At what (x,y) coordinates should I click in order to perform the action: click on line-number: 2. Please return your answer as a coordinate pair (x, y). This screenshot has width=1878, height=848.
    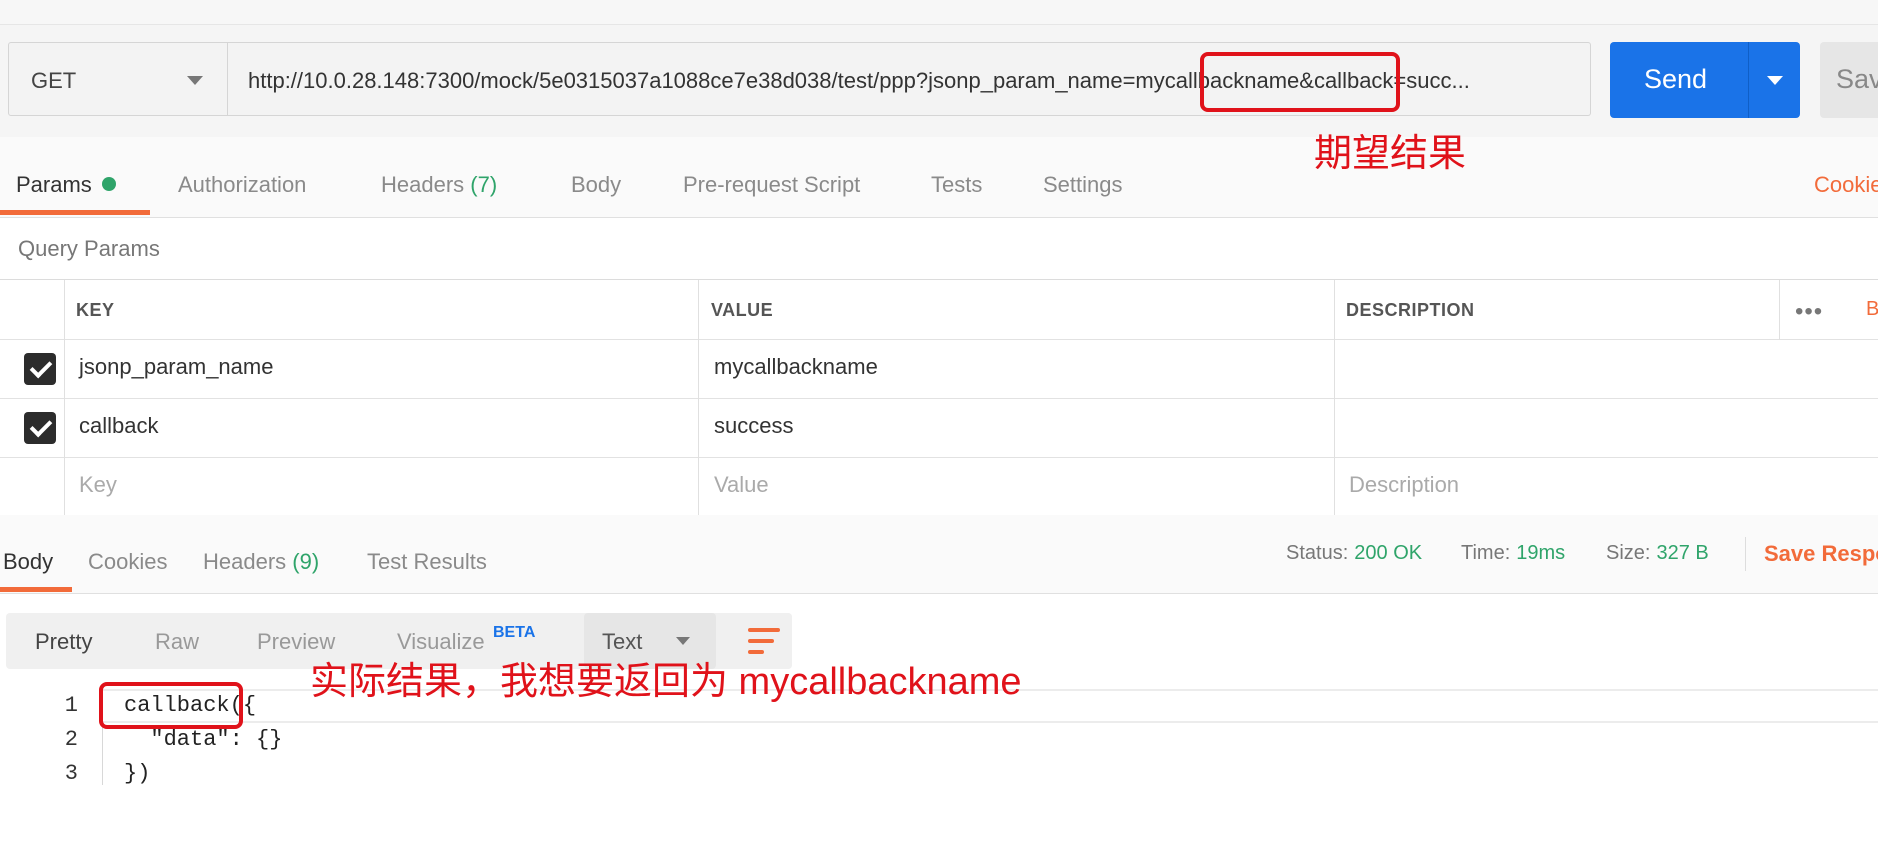
    Looking at the image, I should click on (71, 739).